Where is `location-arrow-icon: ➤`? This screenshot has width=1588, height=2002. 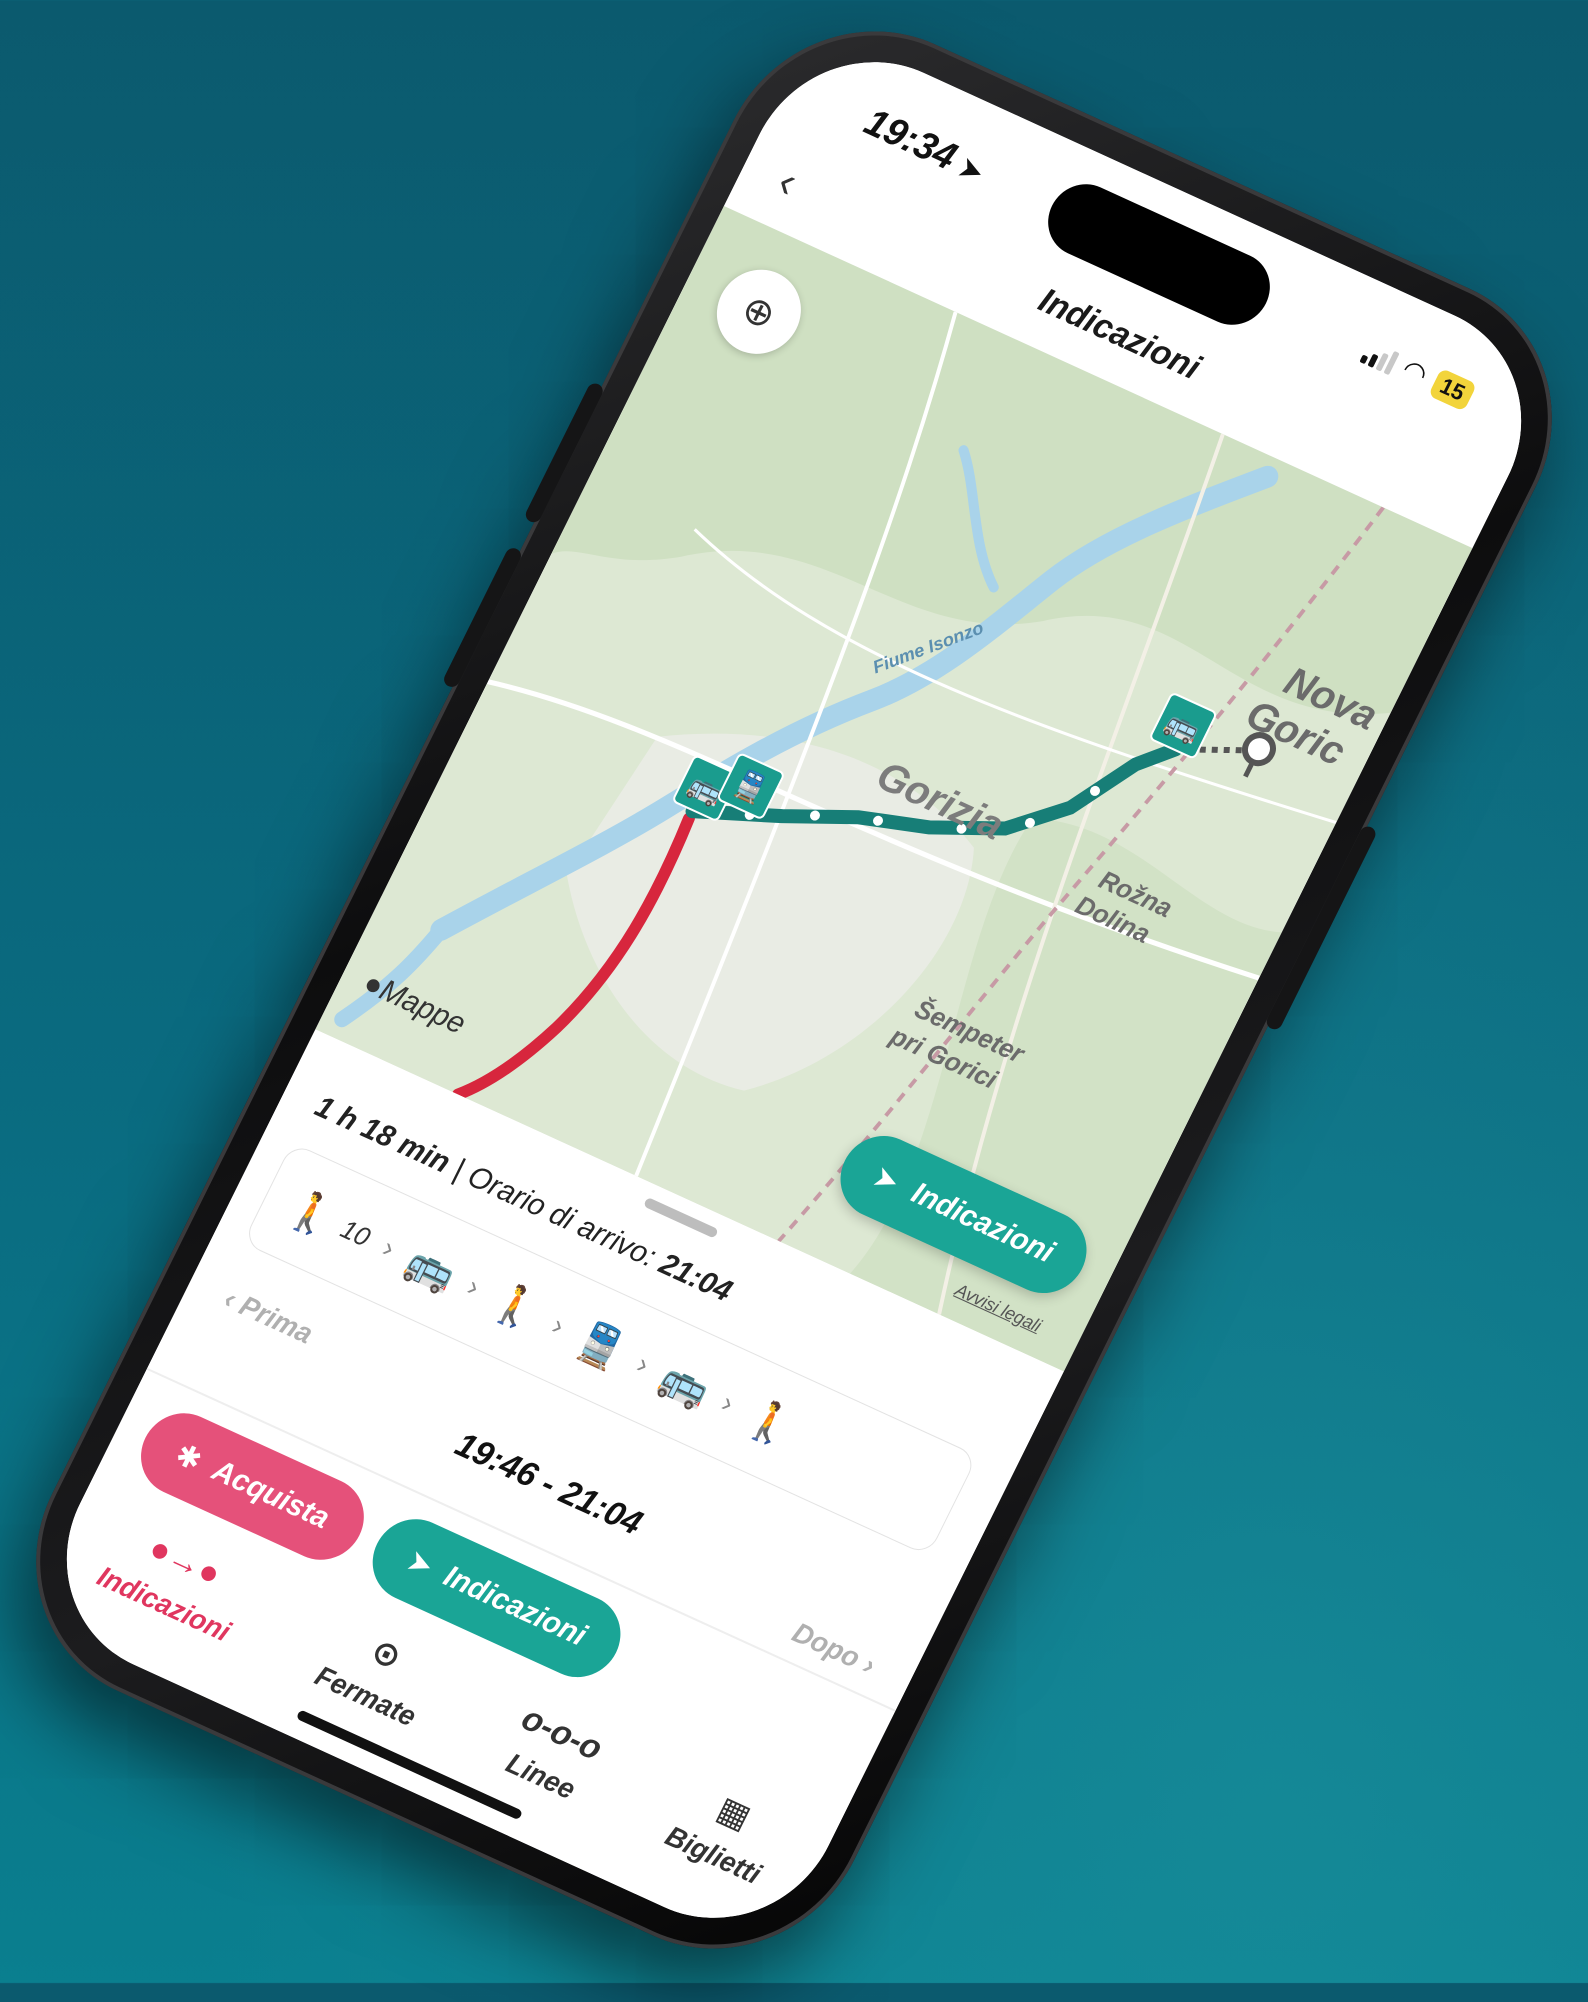 location-arrow-icon: ➤ is located at coordinates (971, 170).